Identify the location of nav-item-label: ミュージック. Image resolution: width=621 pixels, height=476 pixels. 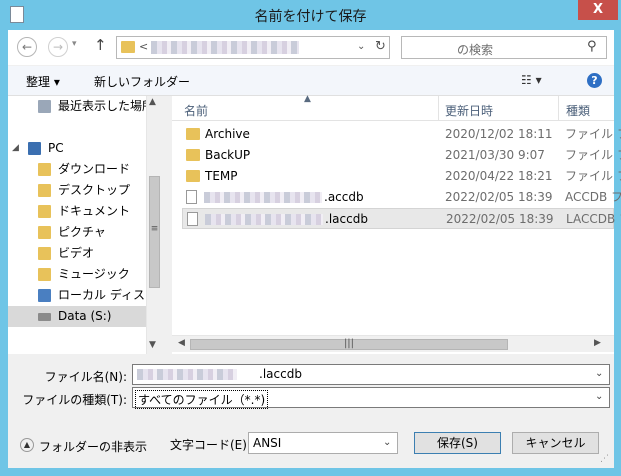
(94, 274).